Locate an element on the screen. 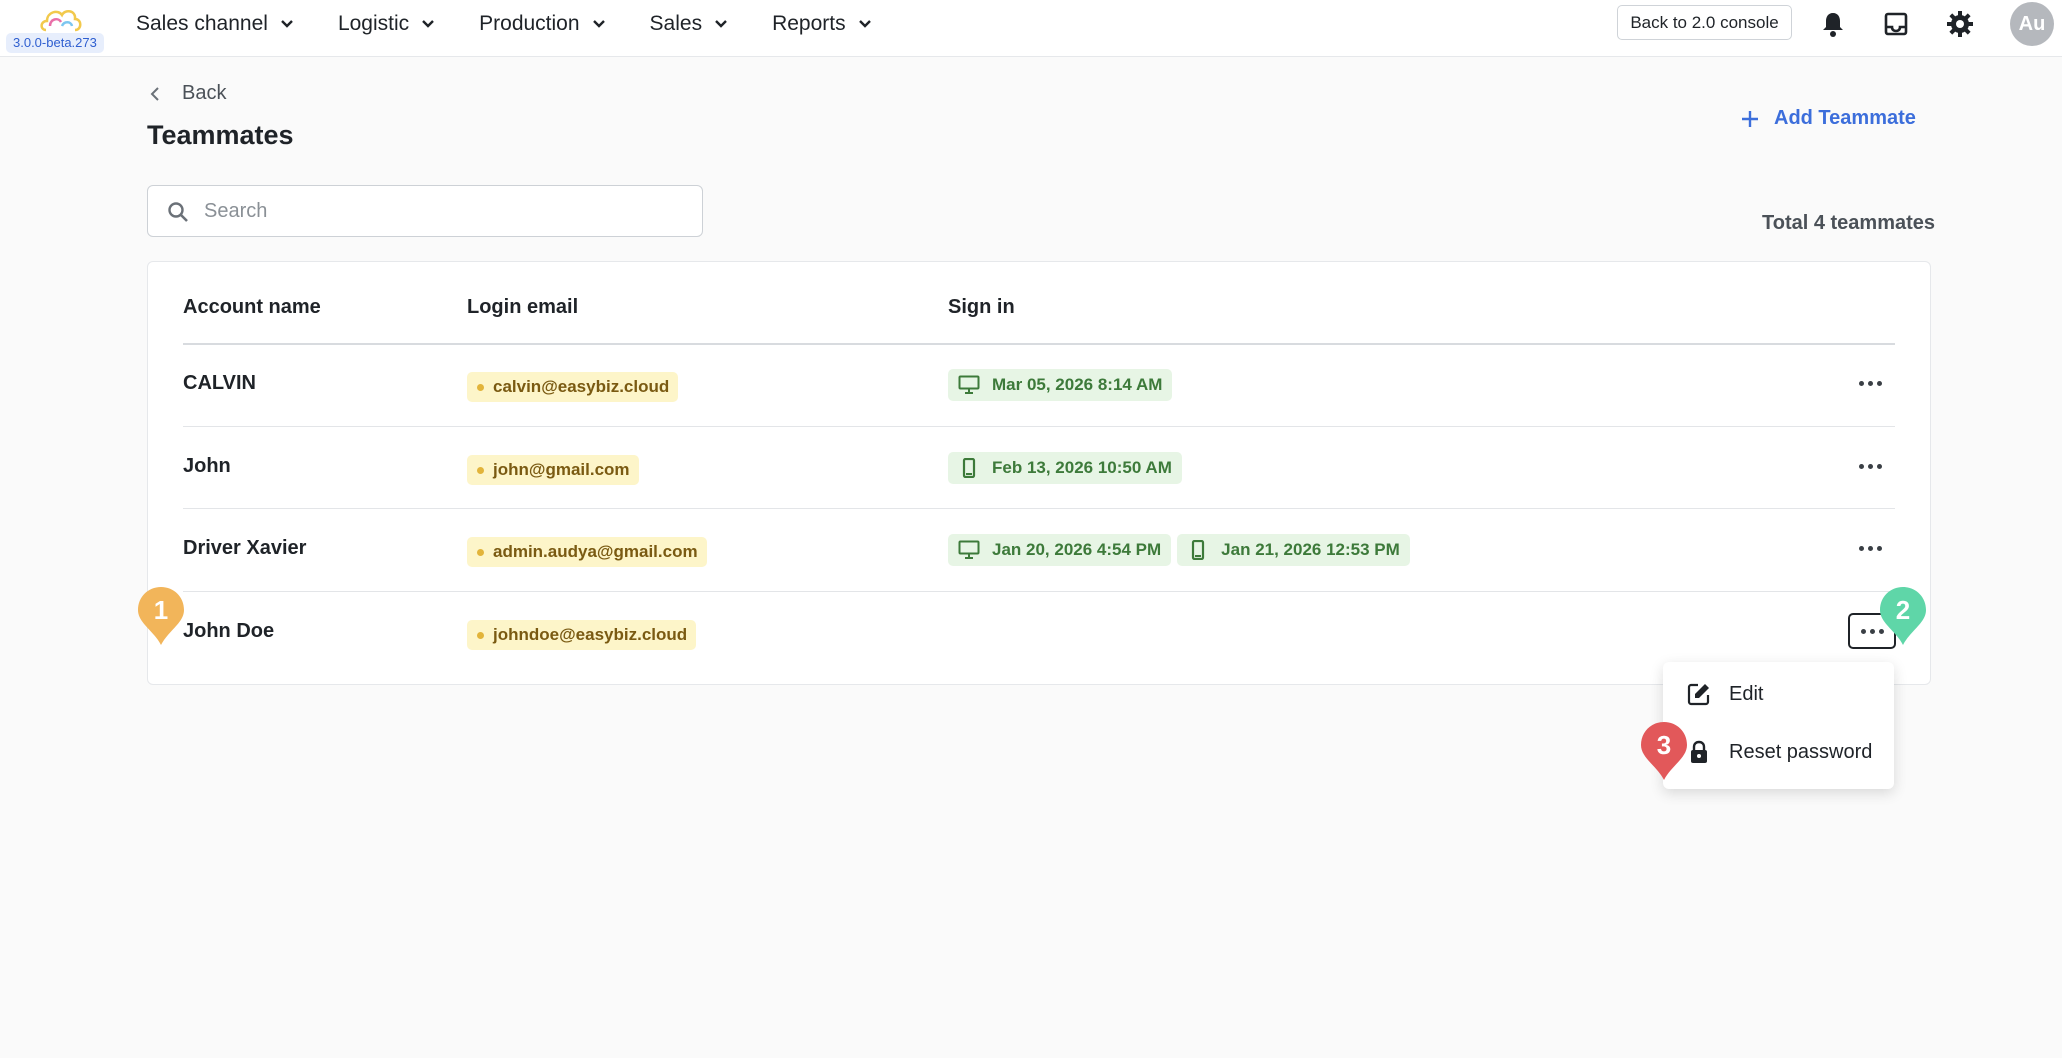 The height and width of the screenshot is (1058, 2062). add-teammate-button: Add Teammate is located at coordinates (1828, 118).